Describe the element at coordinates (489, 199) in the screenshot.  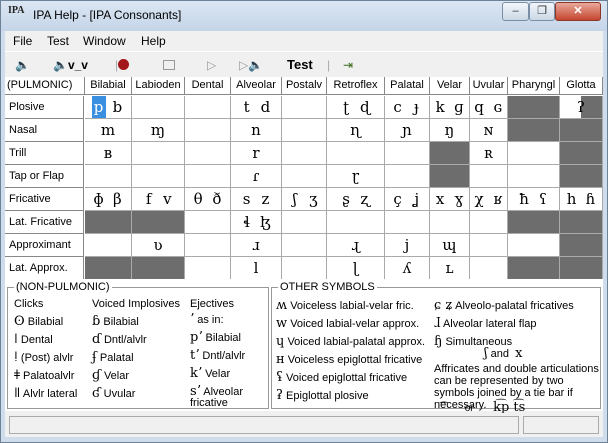
I see `chart-cell: χ ʁ` at that location.